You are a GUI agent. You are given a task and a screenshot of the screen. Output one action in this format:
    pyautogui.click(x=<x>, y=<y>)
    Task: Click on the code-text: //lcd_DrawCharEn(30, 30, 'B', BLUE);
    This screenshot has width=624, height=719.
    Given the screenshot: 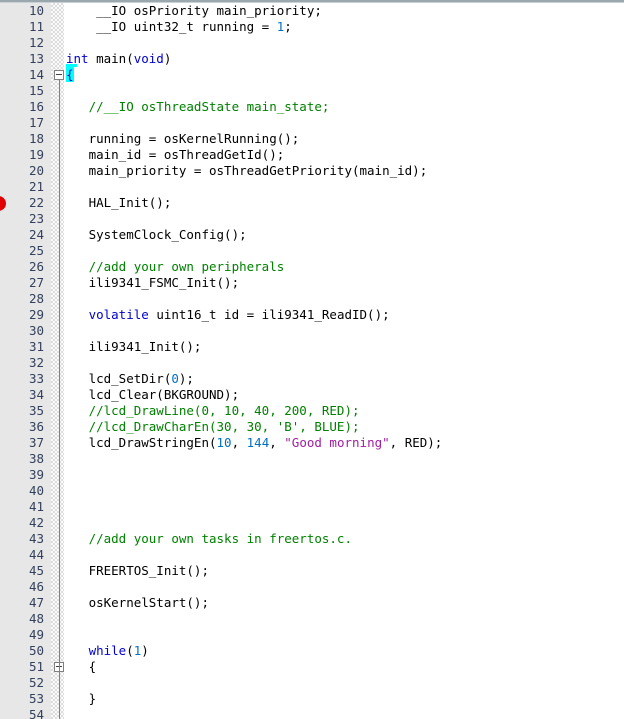 What is the action you would take?
    pyautogui.click(x=213, y=427)
    